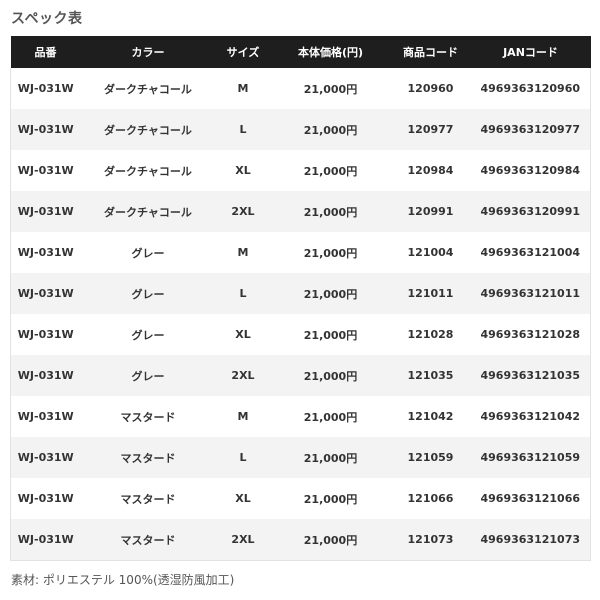 The image size is (600, 600). Describe the element at coordinates (530, 170) in the screenshot. I see `cell-jan-code: 4969363120984` at that location.